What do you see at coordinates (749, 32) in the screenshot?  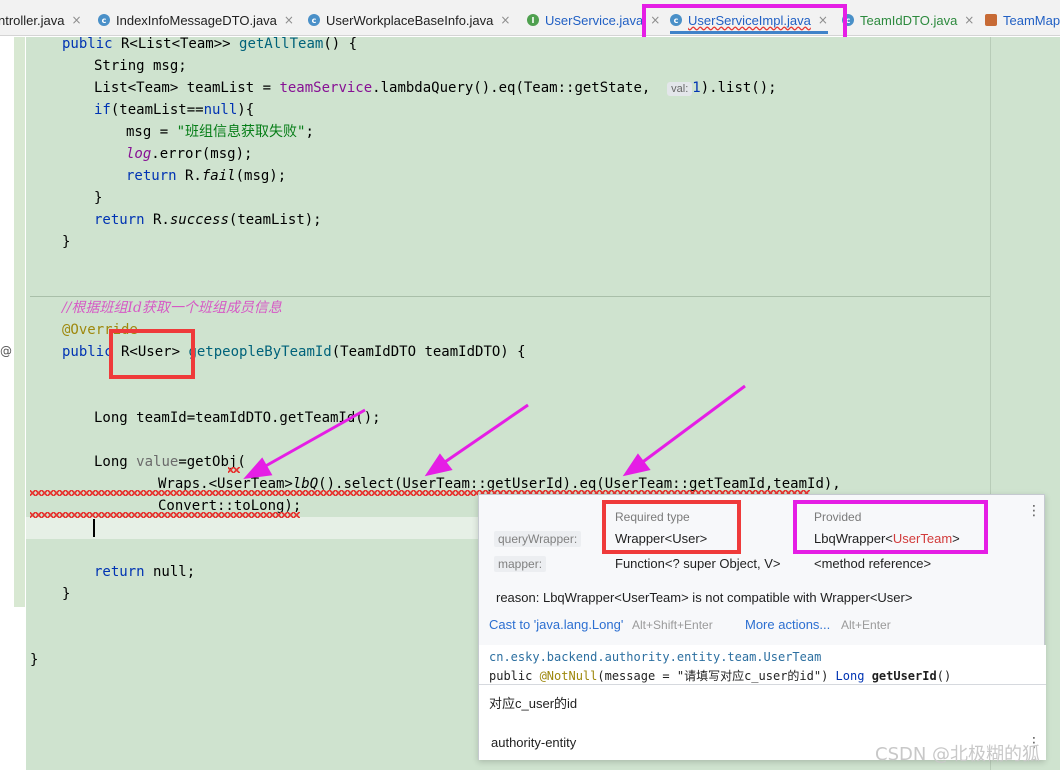 I see `active-tab-indicator` at bounding box center [749, 32].